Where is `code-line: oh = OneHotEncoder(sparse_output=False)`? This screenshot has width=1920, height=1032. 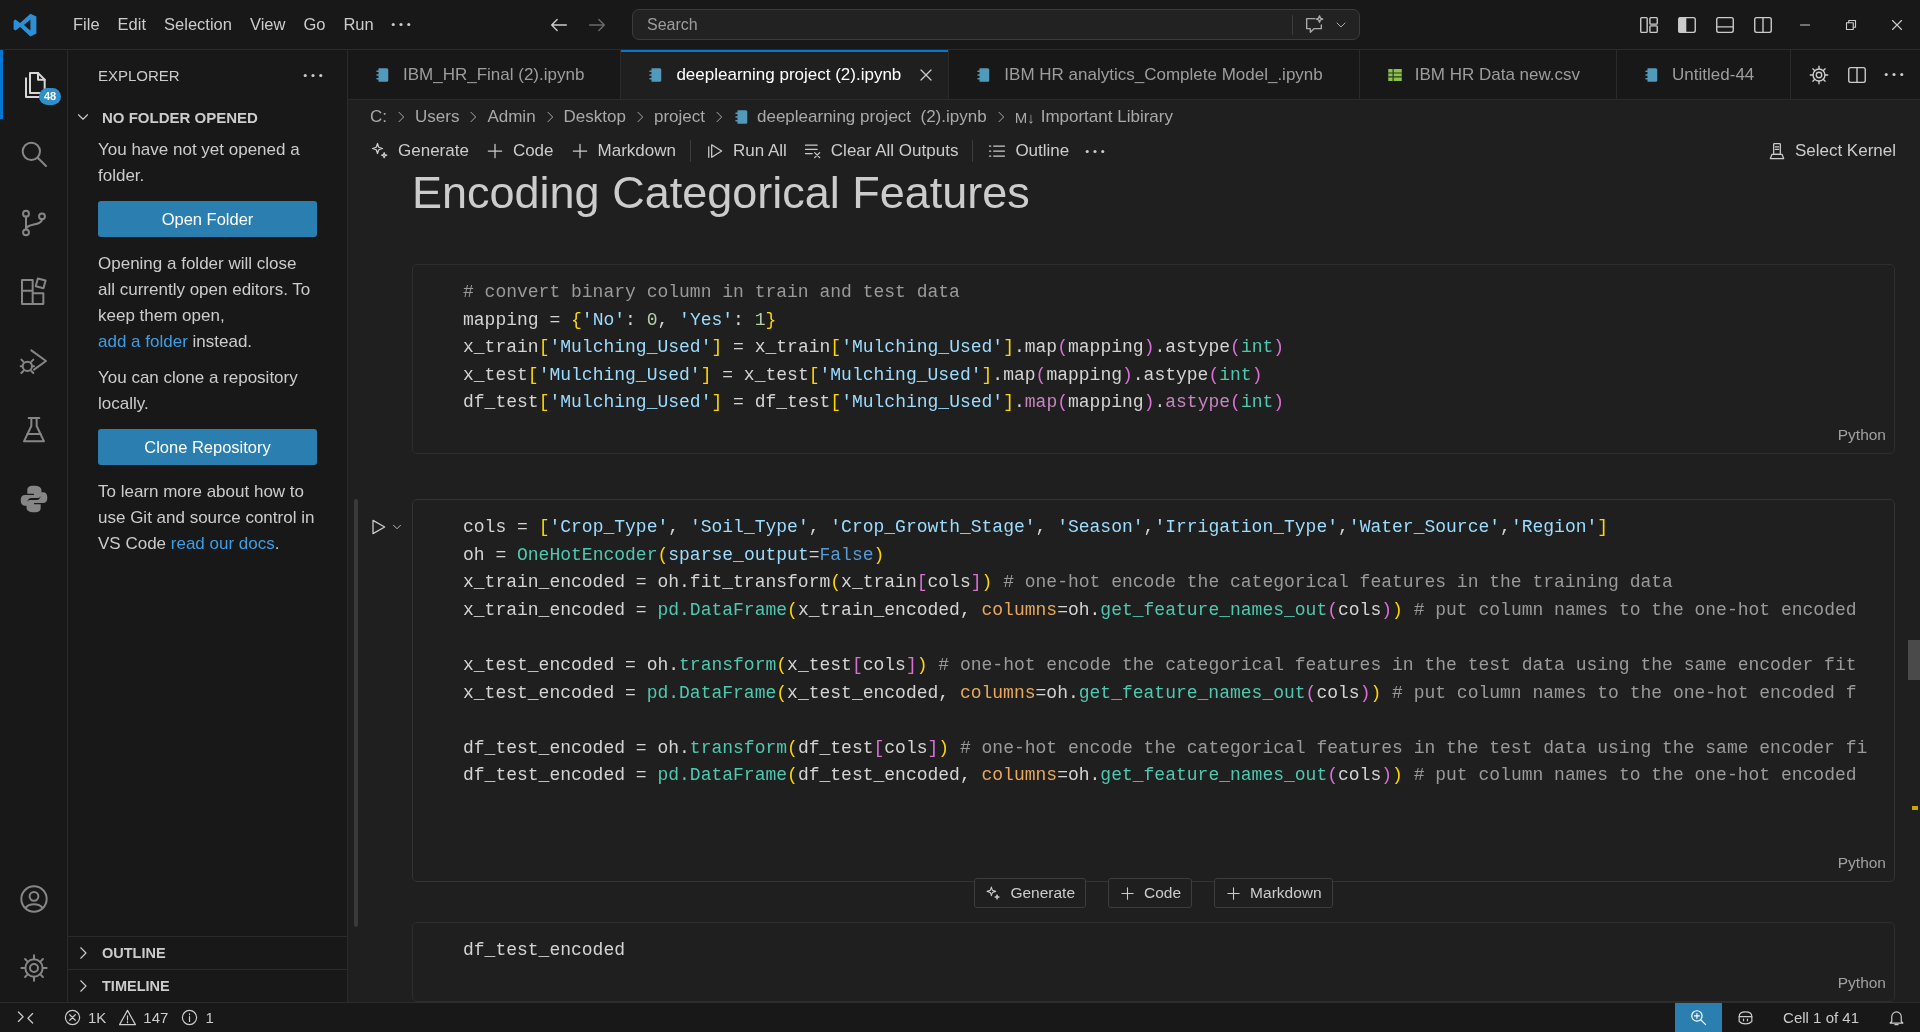
code-line: oh = OneHotEncoder(sparse_output=False) is located at coordinates (674, 555).